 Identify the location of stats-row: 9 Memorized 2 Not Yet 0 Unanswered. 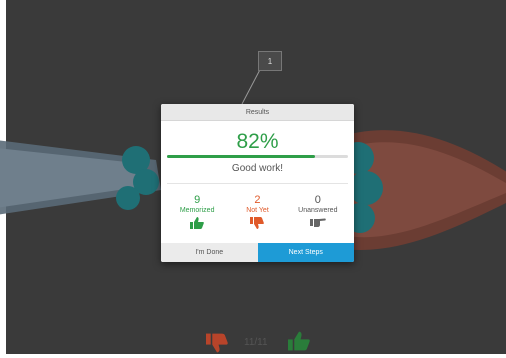
(257, 212).